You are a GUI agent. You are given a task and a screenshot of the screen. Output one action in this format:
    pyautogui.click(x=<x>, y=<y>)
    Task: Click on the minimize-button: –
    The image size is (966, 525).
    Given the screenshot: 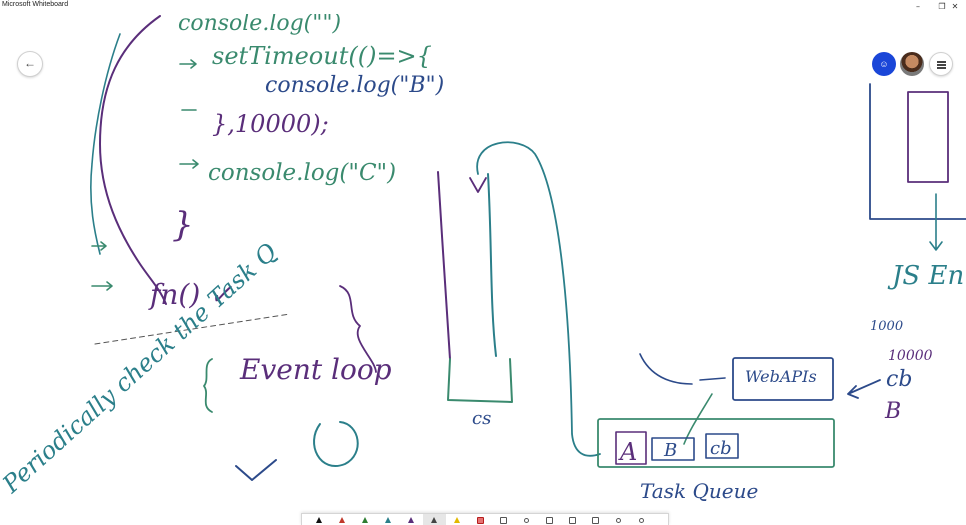 What is the action you would take?
    pyautogui.click(x=918, y=7)
    